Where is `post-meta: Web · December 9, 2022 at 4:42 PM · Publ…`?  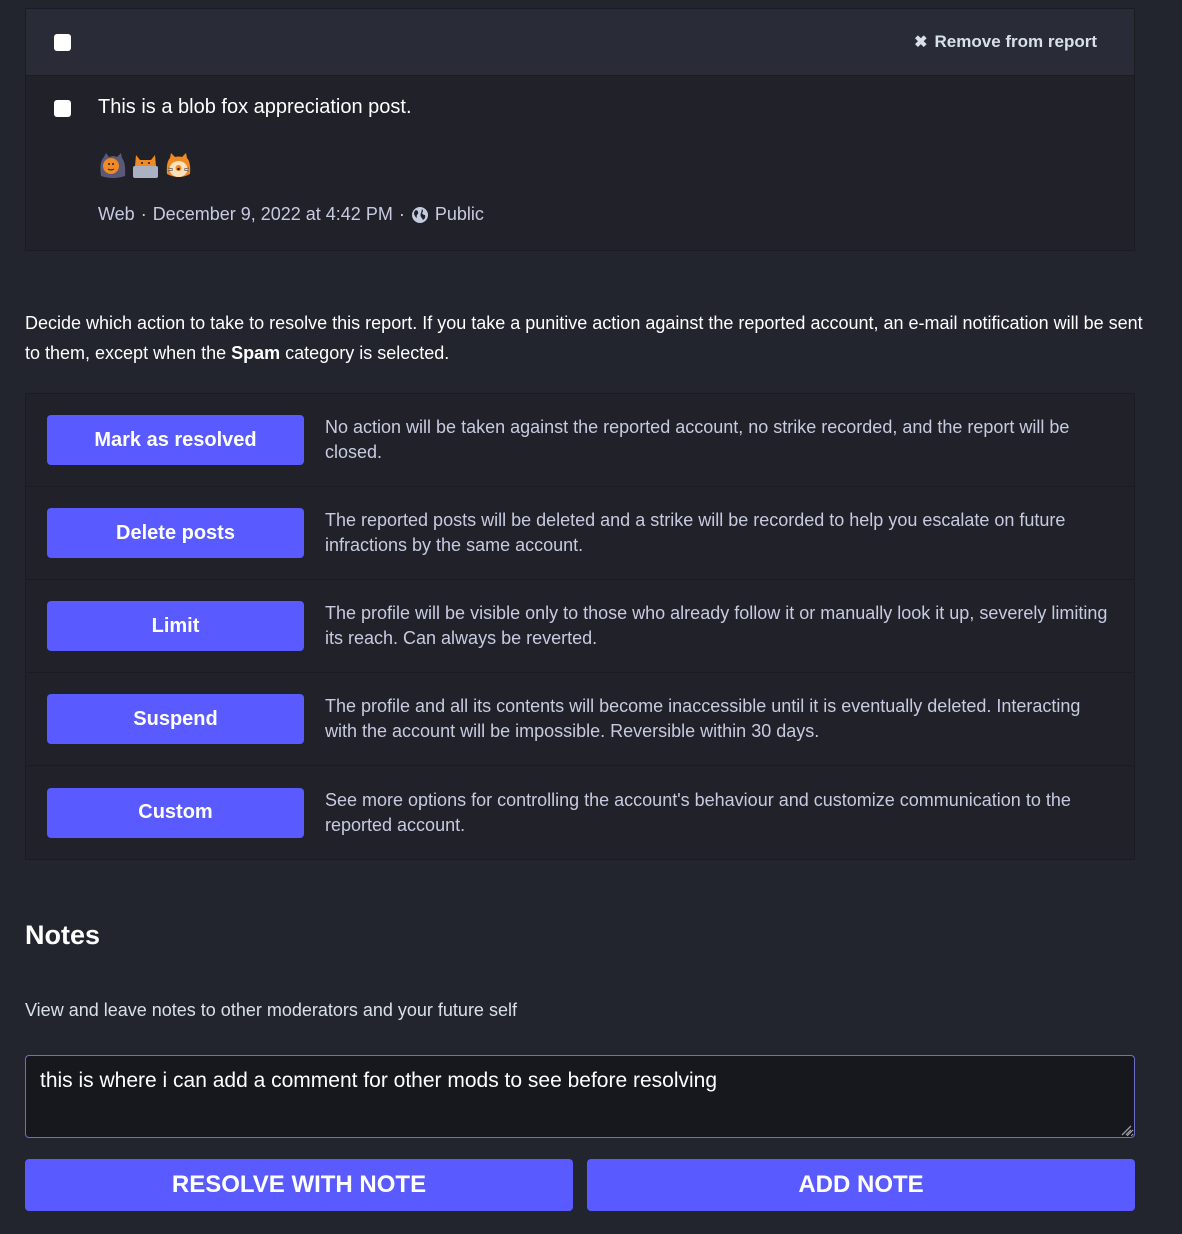
post-meta: Web · December 9, 2022 at 4:42 PM · Publ… is located at coordinates (291, 214).